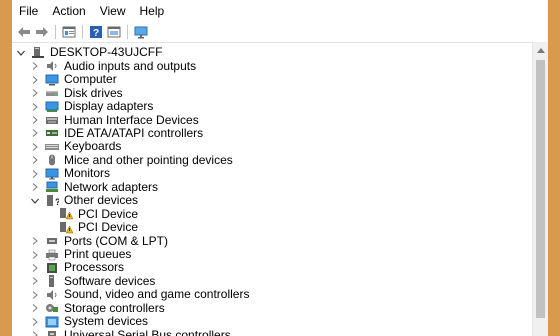 The image size is (560, 336). Describe the element at coordinates (69, 32) in the screenshot. I see `properties-icon` at that location.